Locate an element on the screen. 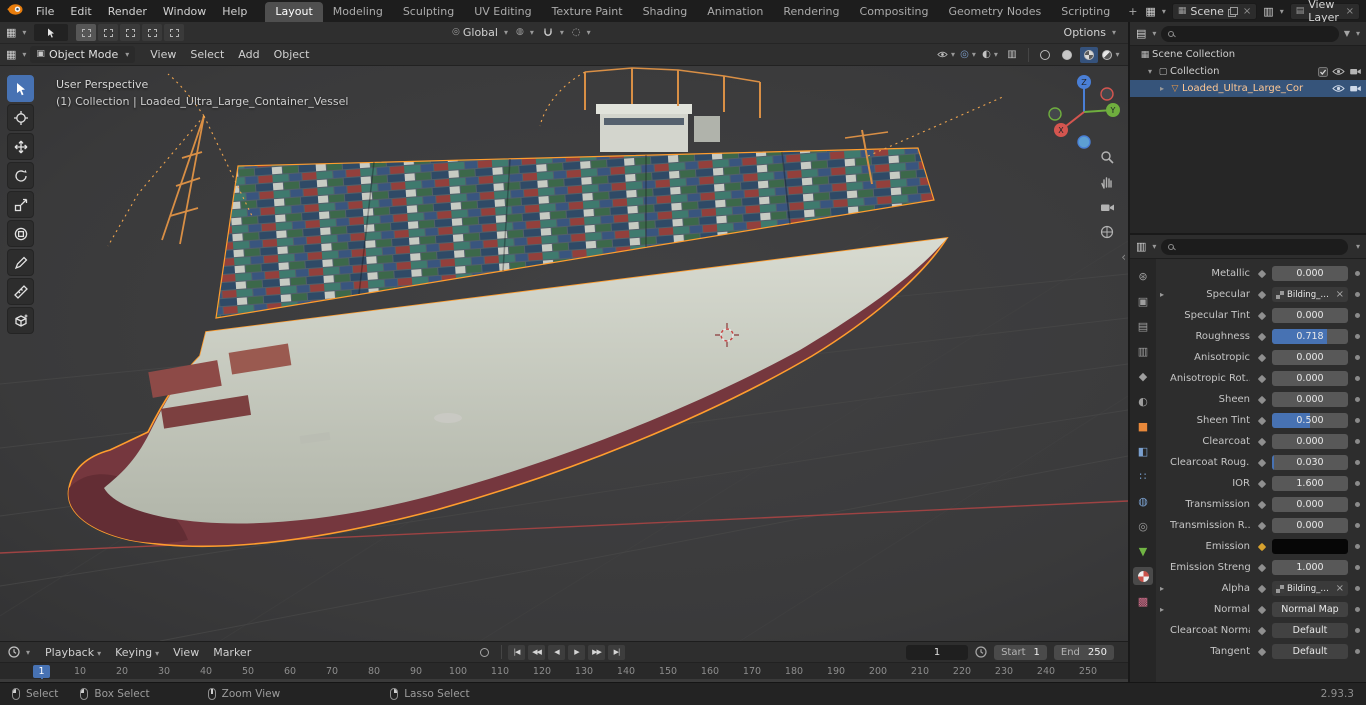 This screenshot has width=1366, height=705. cursor-tool is located at coordinates (20, 117).